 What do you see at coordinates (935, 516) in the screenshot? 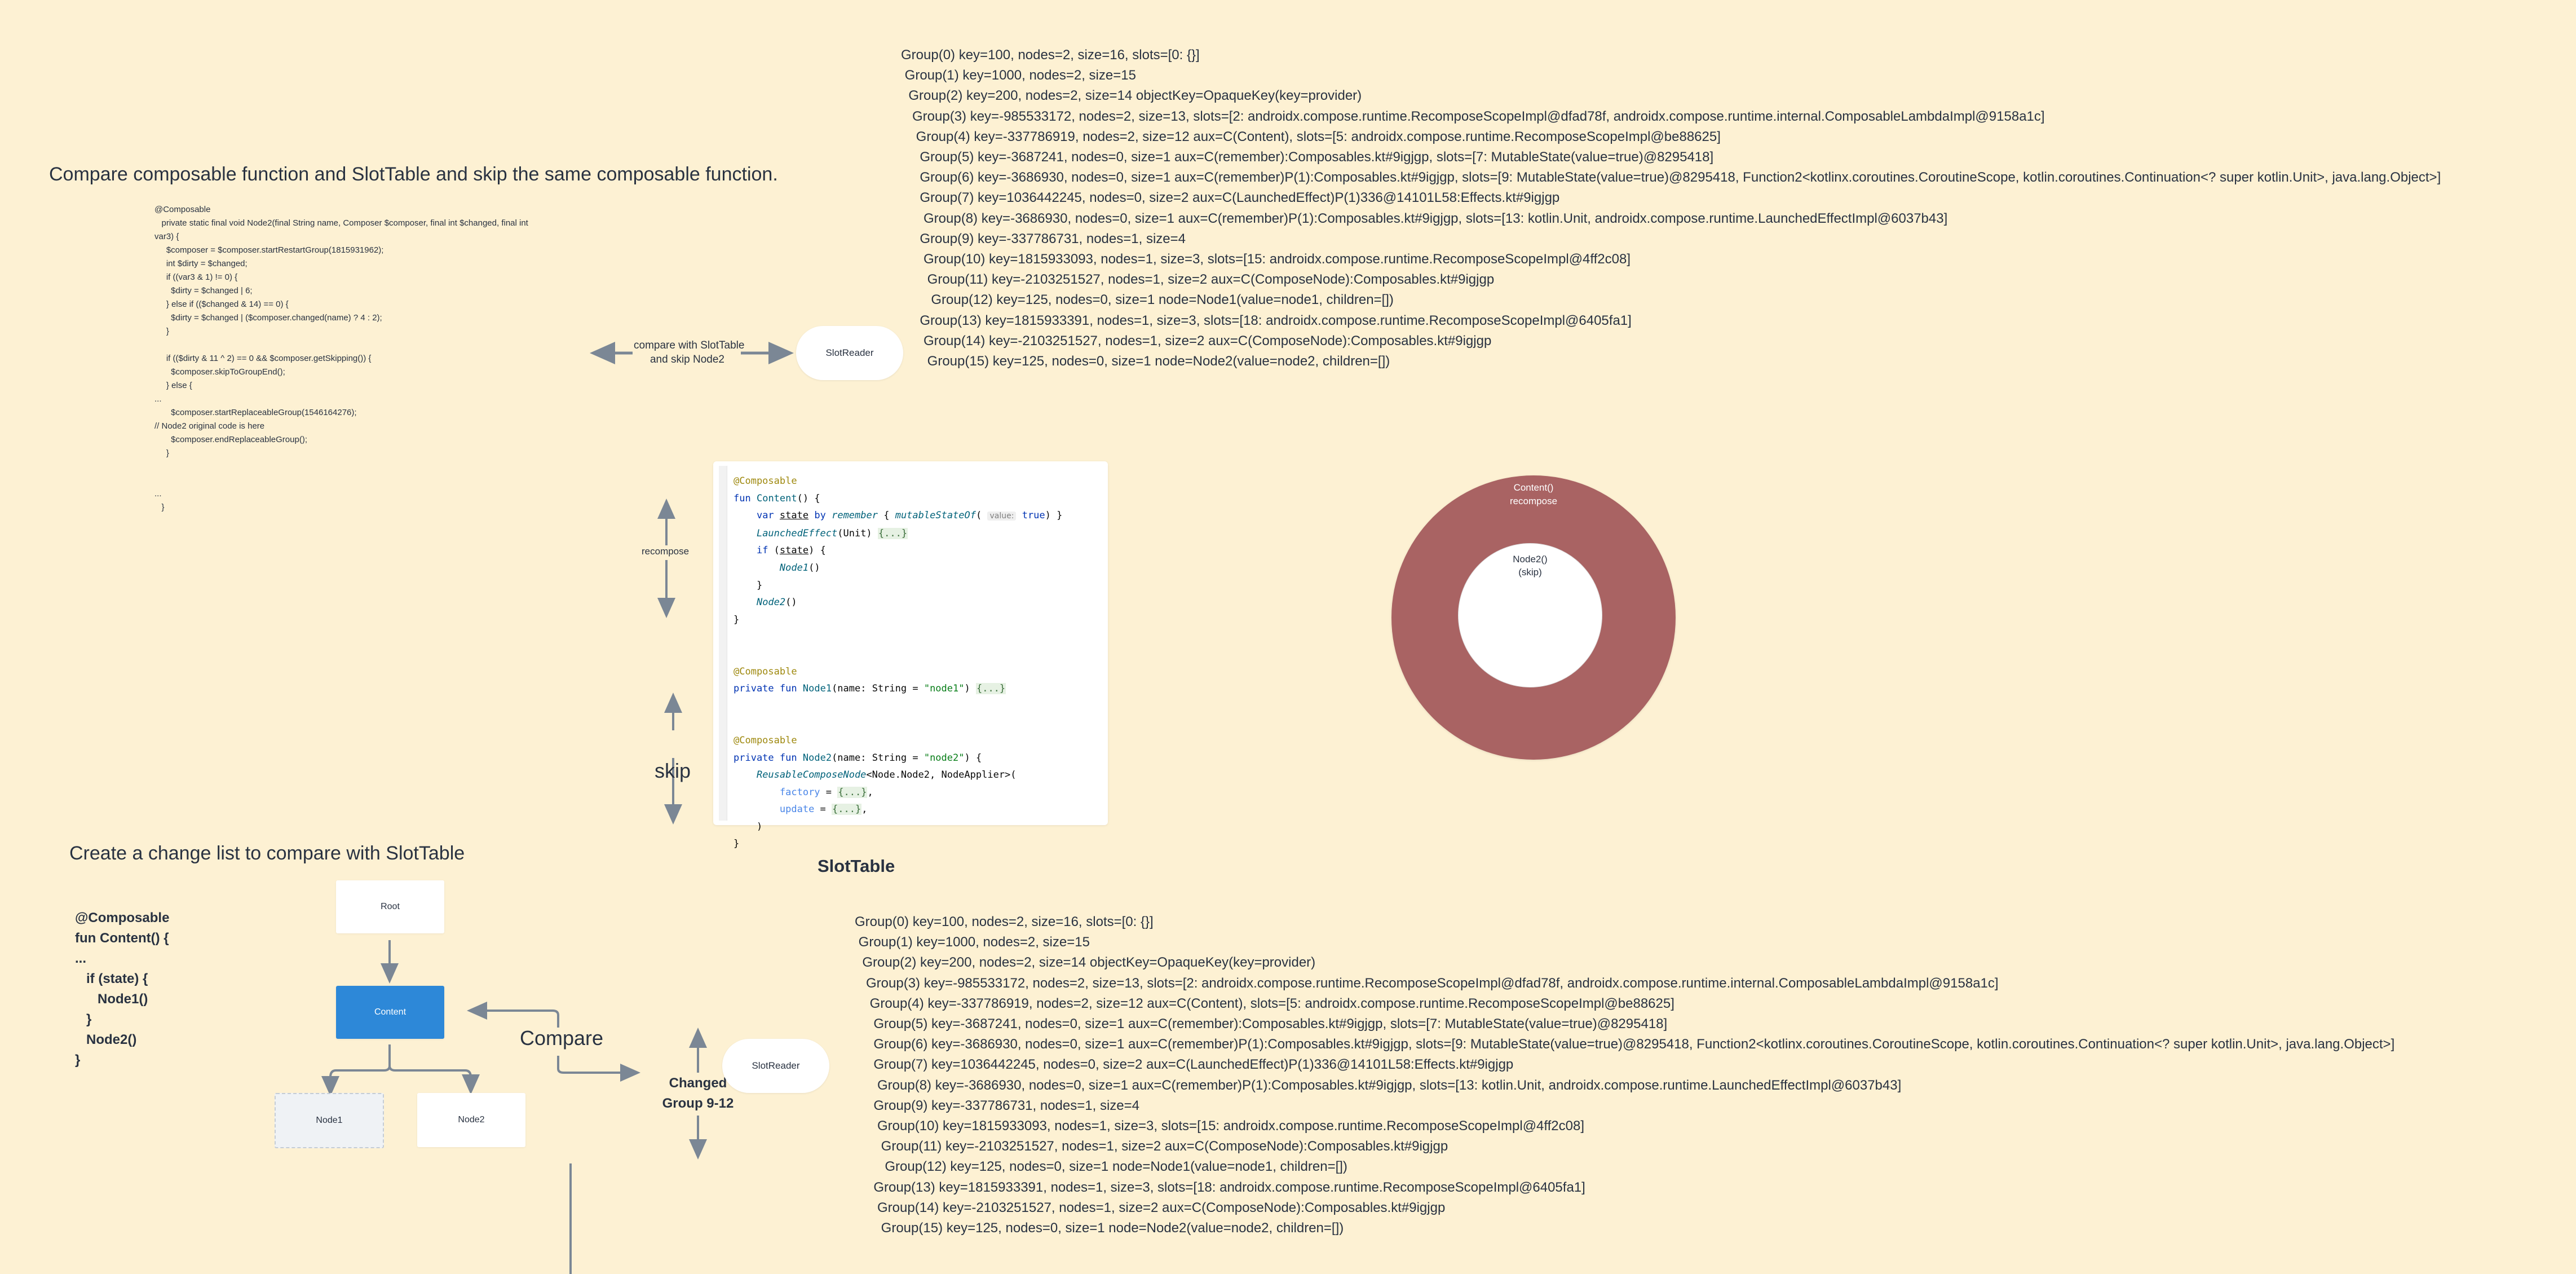
I see `function-call: mutableStateOf` at bounding box center [935, 516].